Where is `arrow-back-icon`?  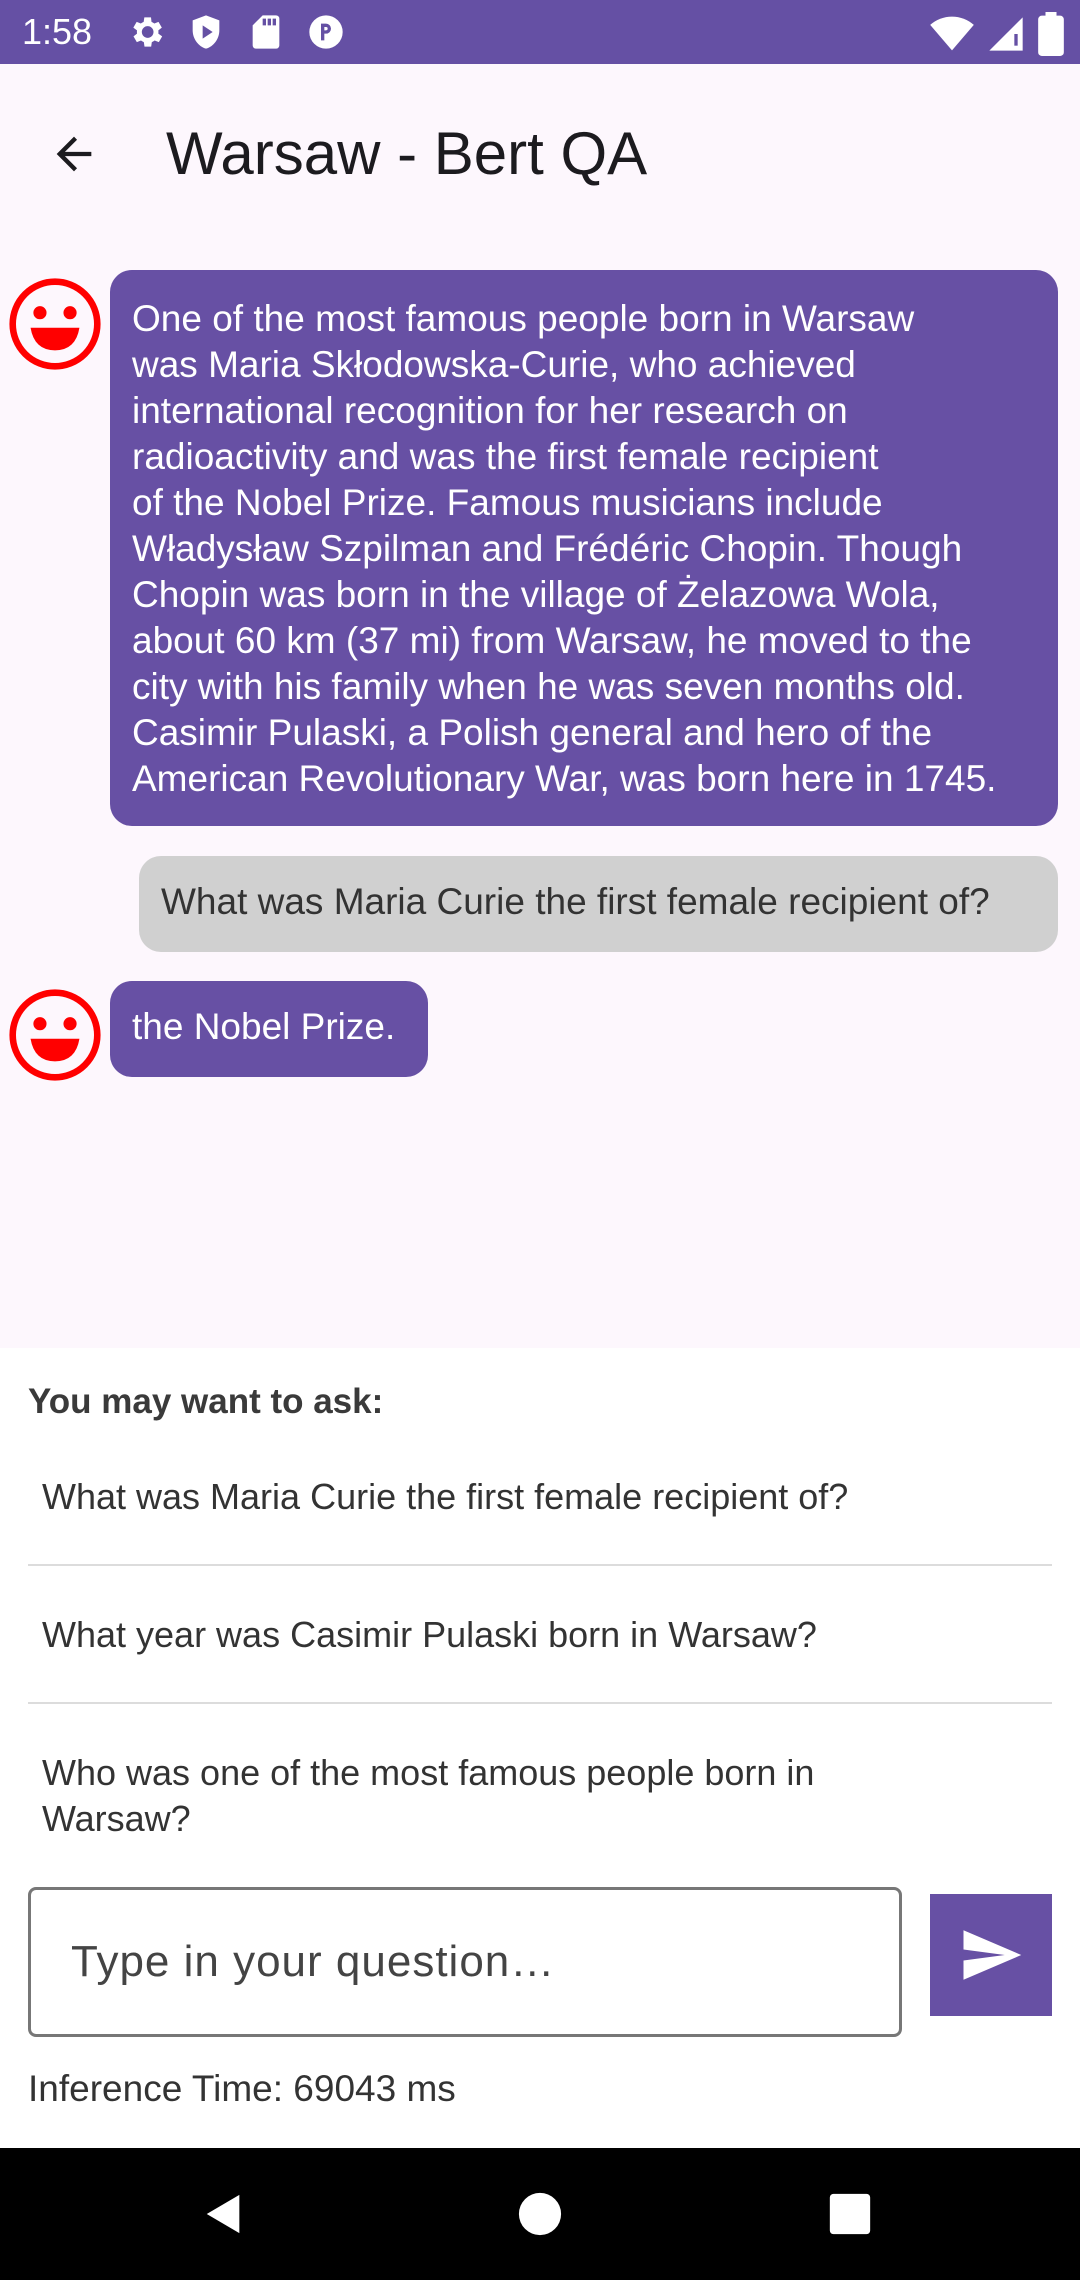 arrow-back-icon is located at coordinates (74, 154).